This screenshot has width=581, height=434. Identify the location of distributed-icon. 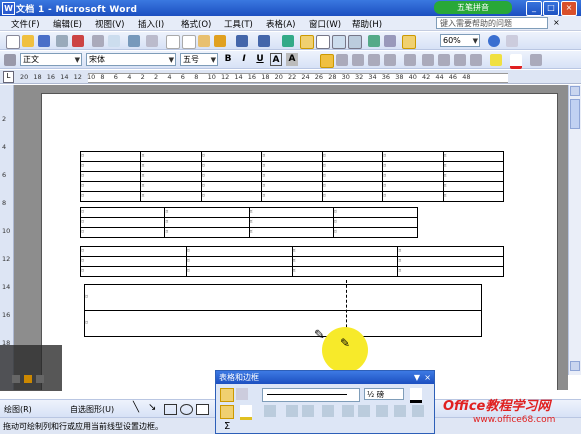
(390, 60).